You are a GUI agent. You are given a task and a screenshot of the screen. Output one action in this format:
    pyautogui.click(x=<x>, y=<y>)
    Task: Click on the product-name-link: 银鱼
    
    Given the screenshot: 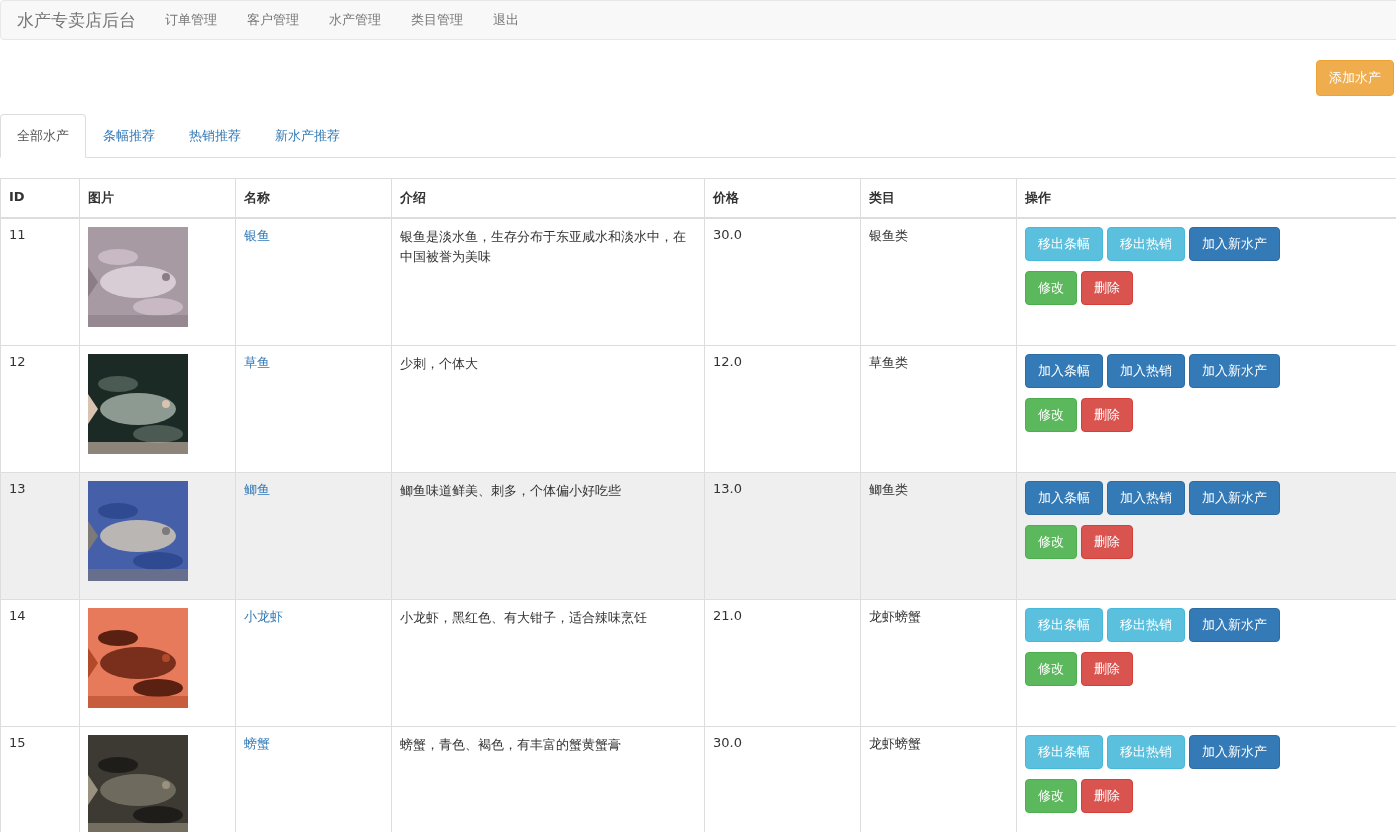 What is the action you would take?
    pyautogui.click(x=257, y=235)
    